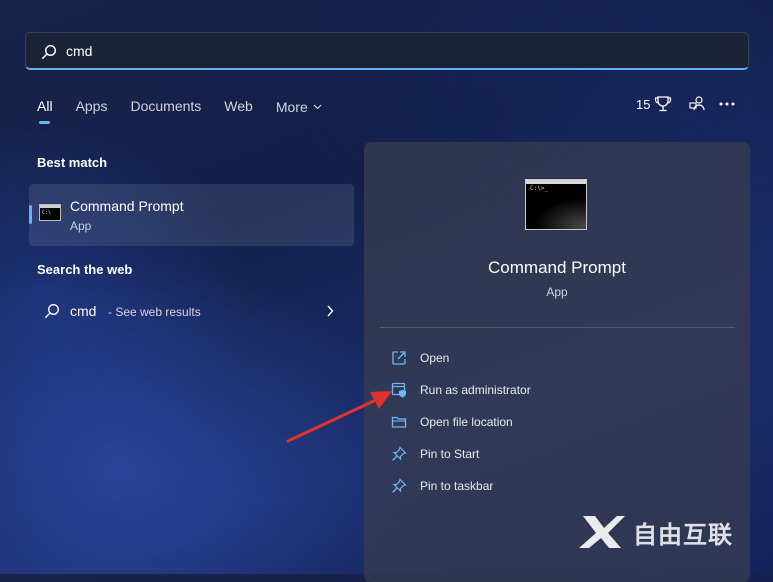 The height and width of the screenshot is (582, 773). Describe the element at coordinates (72, 162) in the screenshot. I see `best-match-heading: Best match` at that location.